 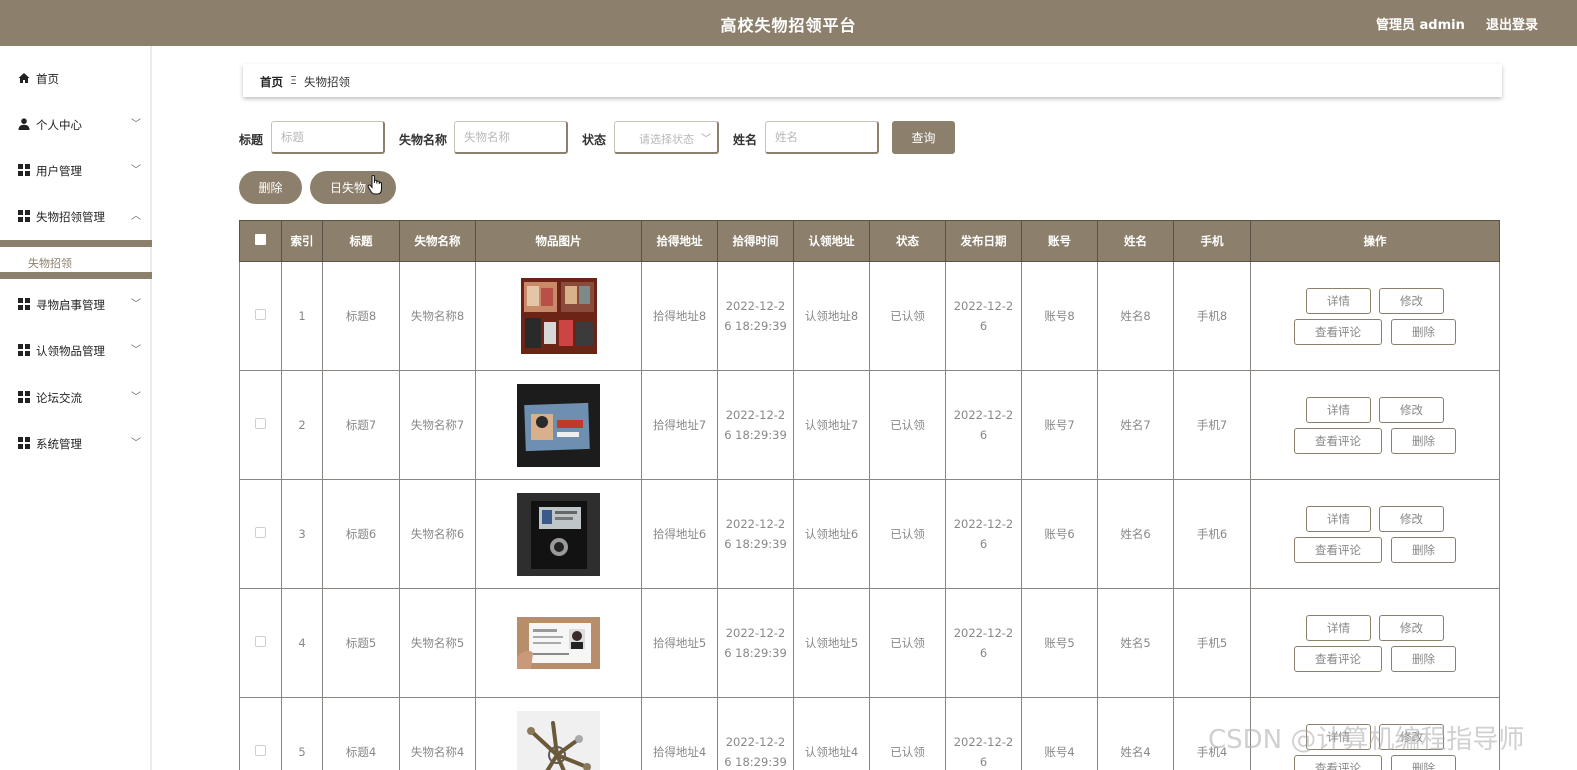 What do you see at coordinates (1212, 316) in the screenshot?
I see `phone-cell: 手机8` at bounding box center [1212, 316].